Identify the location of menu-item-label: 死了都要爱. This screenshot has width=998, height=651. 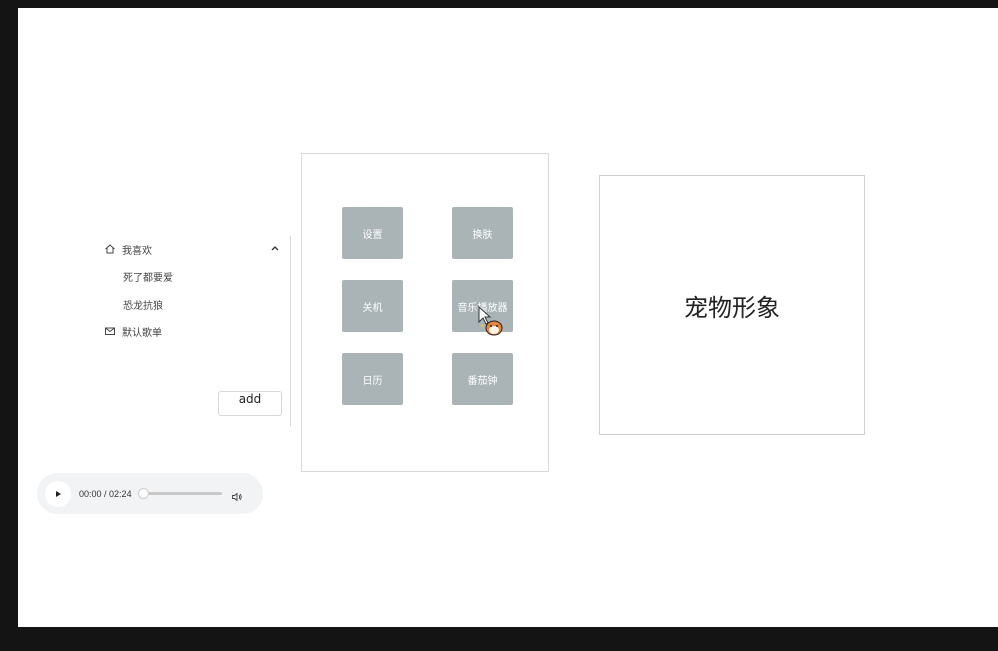
(148, 278).